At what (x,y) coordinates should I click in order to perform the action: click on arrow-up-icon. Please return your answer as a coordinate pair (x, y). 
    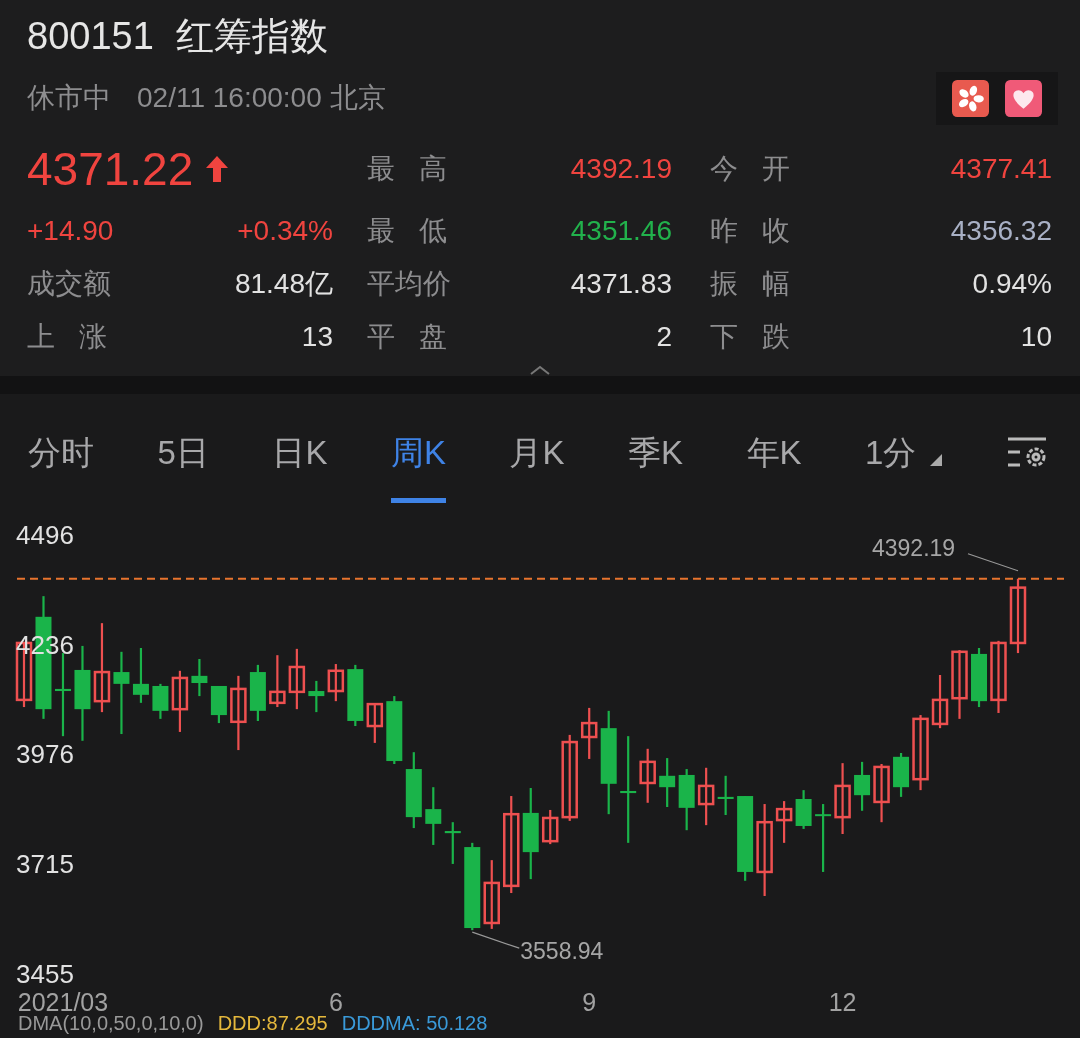
    Looking at the image, I should click on (217, 169).